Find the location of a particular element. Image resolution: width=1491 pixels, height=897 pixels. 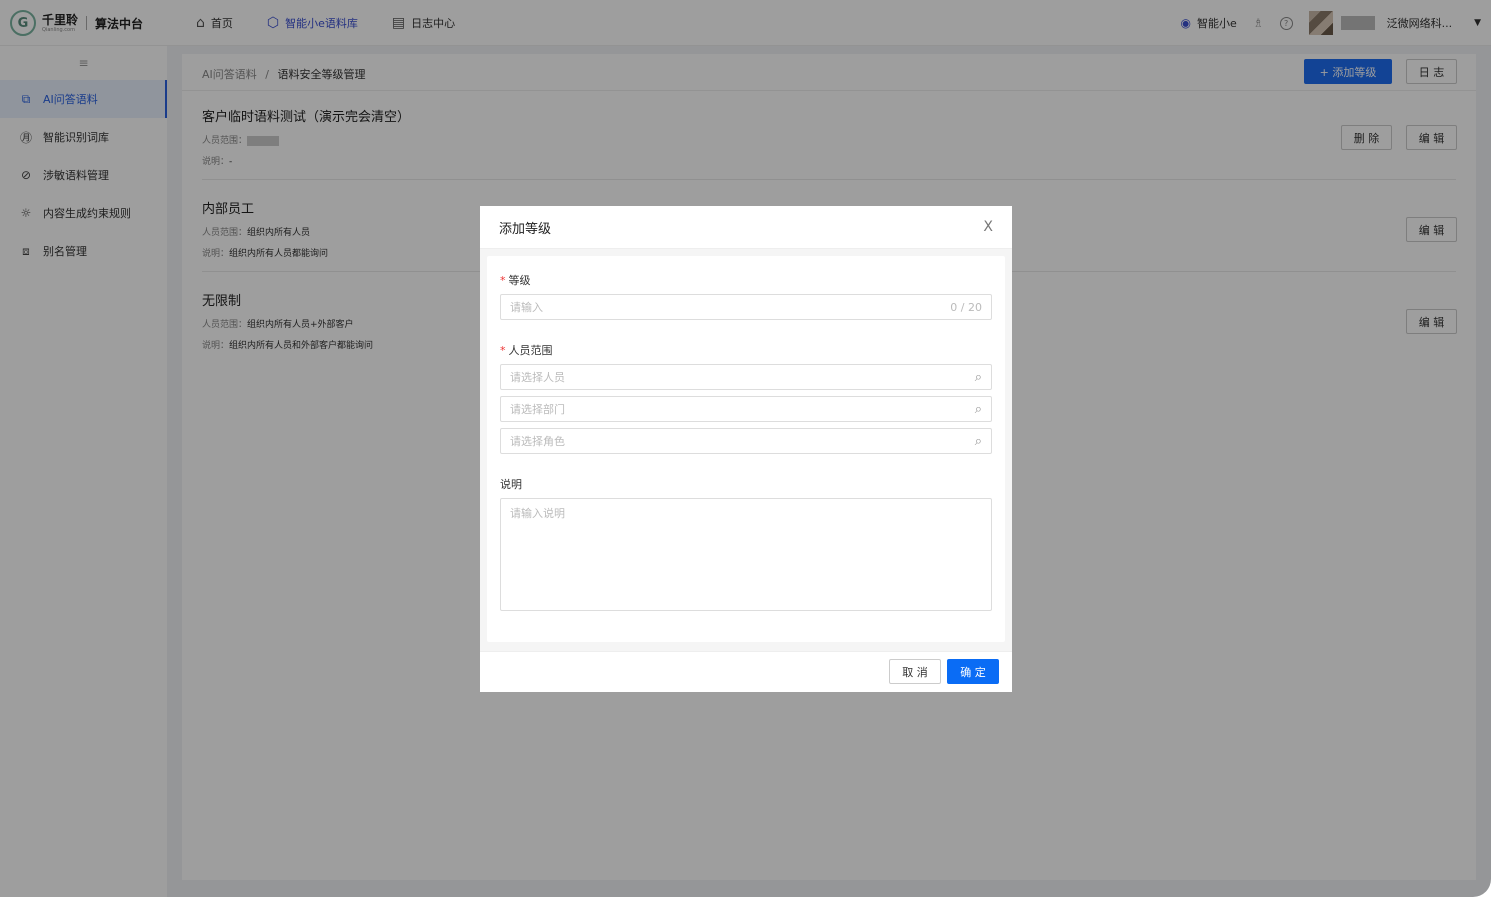

cancel-button: 取 消 is located at coordinates (915, 671).